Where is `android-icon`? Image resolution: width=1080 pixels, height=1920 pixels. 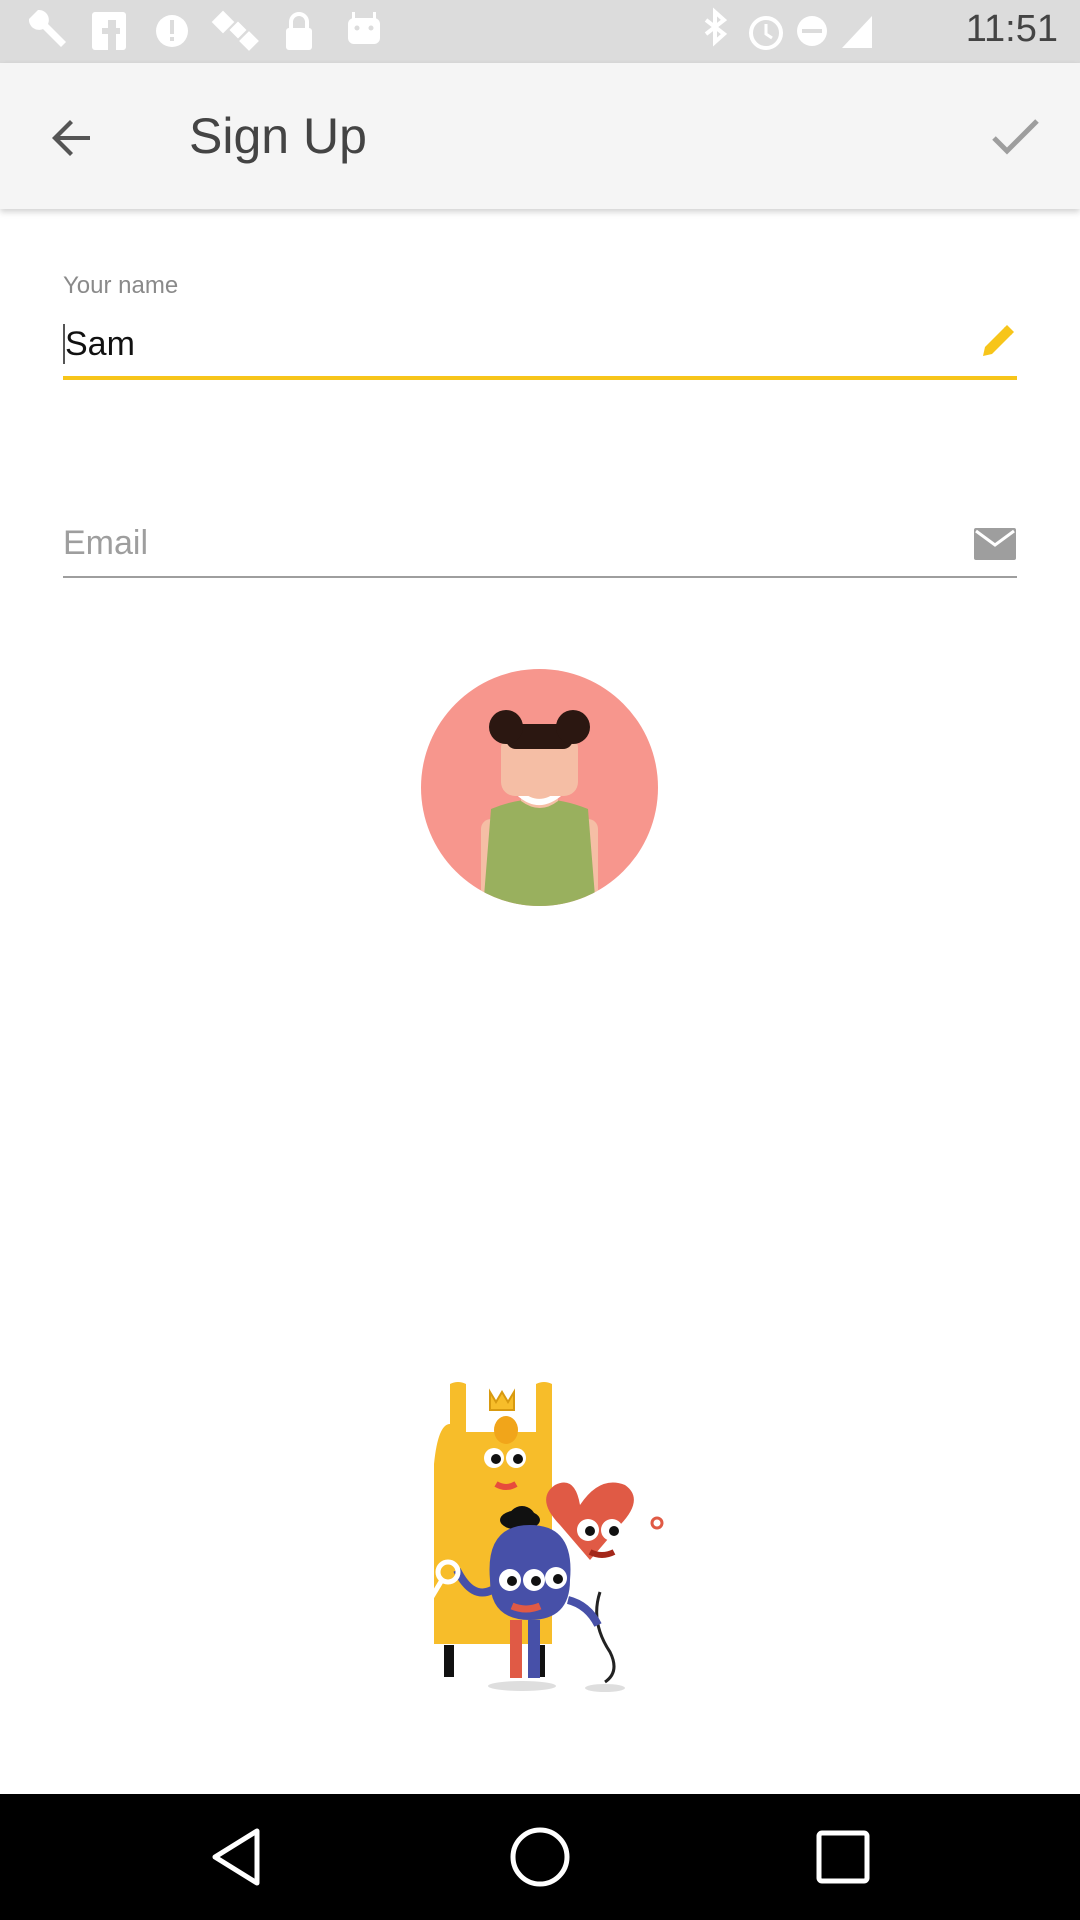
android-icon is located at coordinates (364, 28).